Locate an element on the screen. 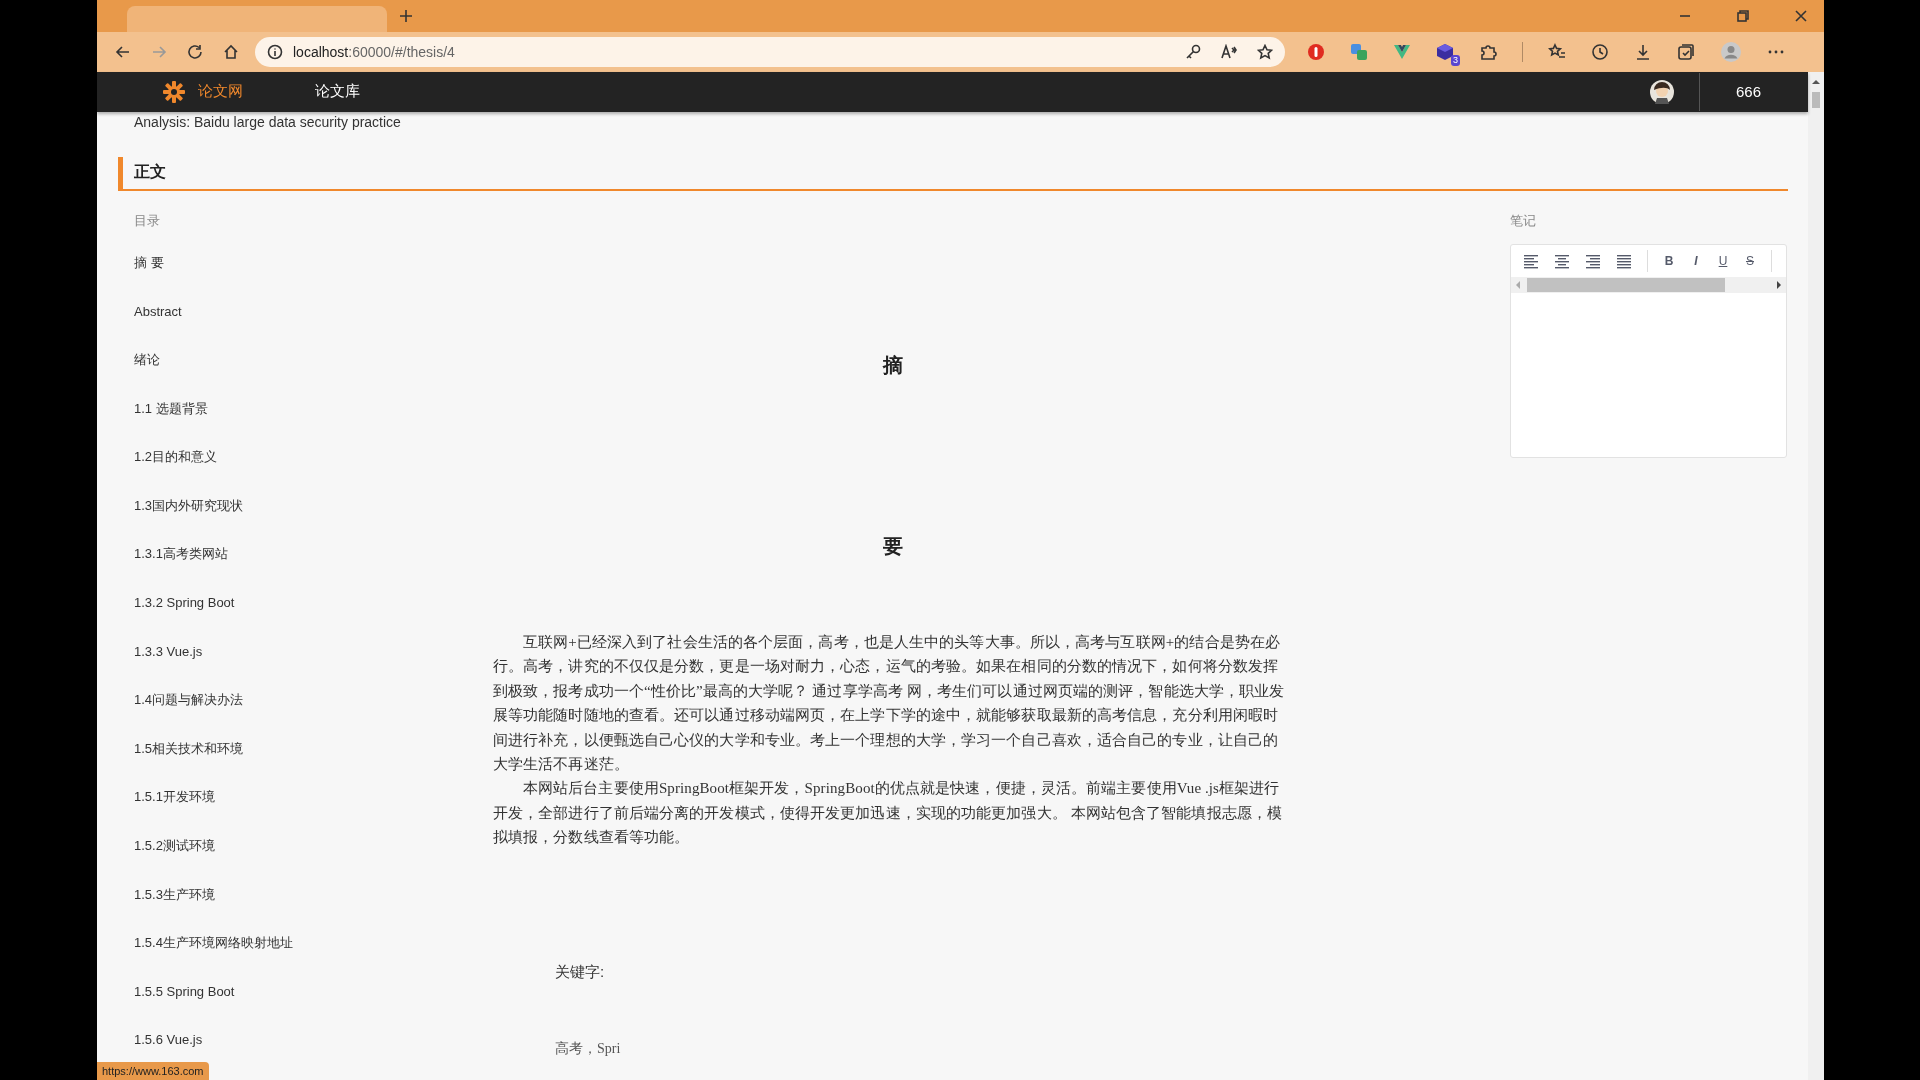 The width and height of the screenshot is (1920, 1080). toc-link: 摘 要 is located at coordinates (149, 262).